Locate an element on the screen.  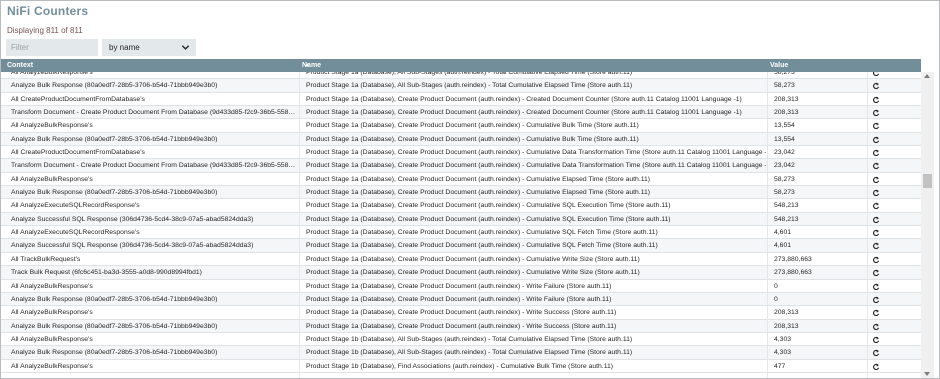
cell-context: All TrackBulkRequest's is located at coordinates (46, 259).